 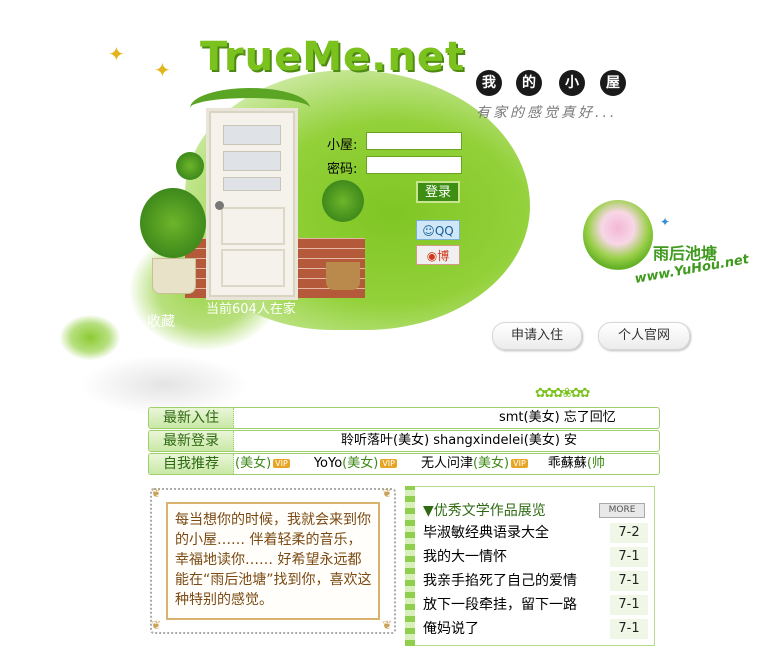 What do you see at coordinates (190, 166) in the screenshot?
I see `hanging-plant` at bounding box center [190, 166].